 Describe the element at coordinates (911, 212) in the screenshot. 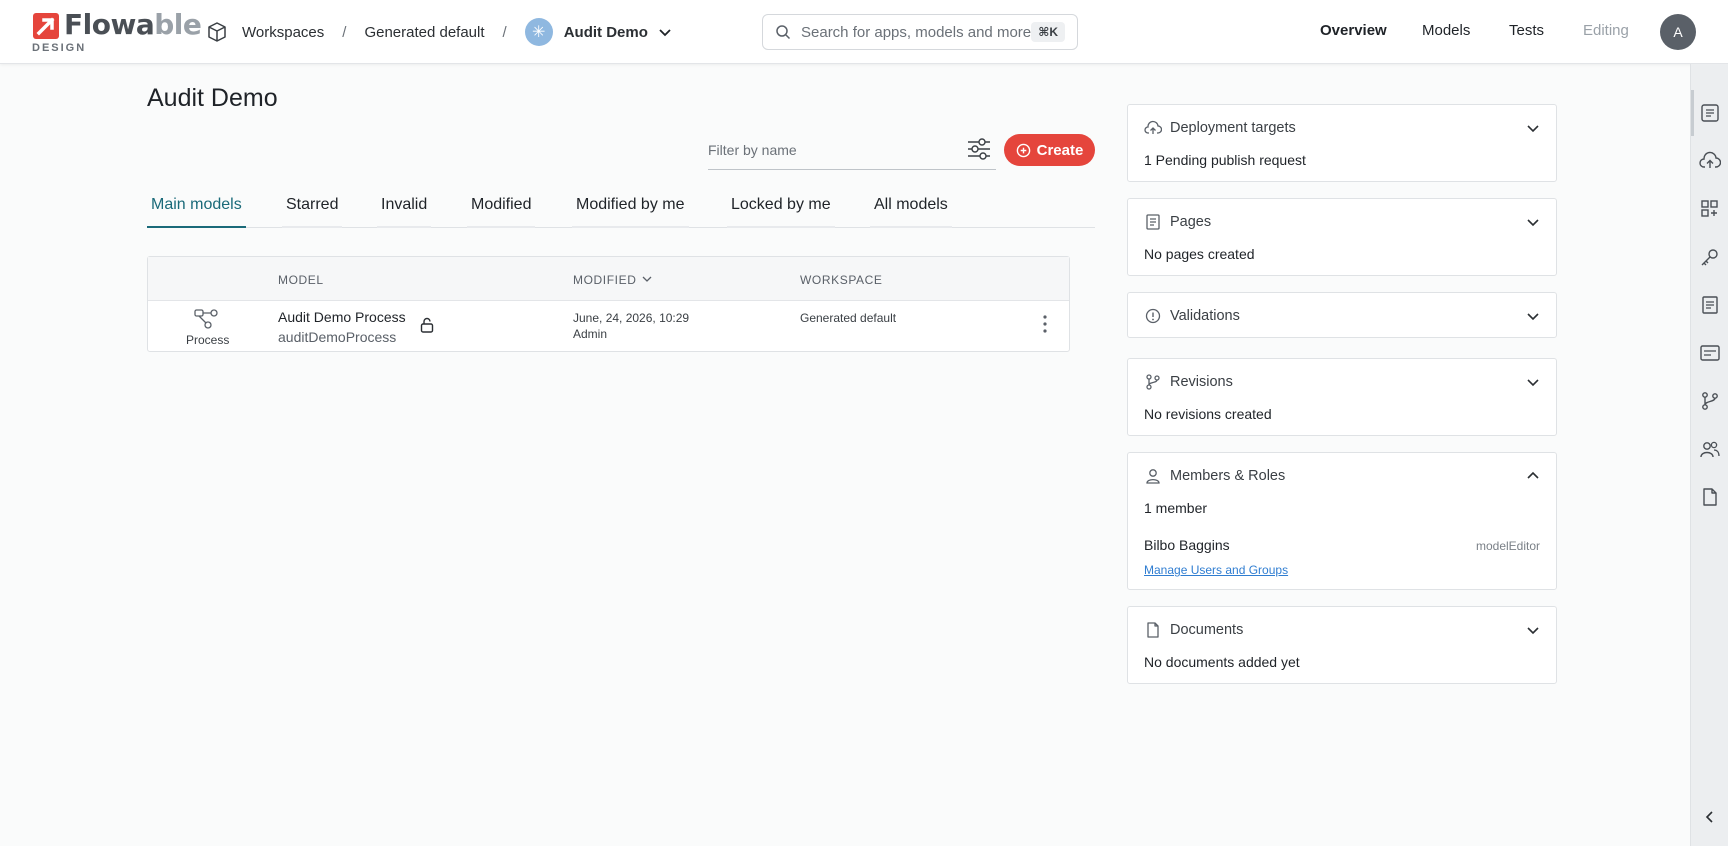

I see `tab-all-models: All models` at that location.